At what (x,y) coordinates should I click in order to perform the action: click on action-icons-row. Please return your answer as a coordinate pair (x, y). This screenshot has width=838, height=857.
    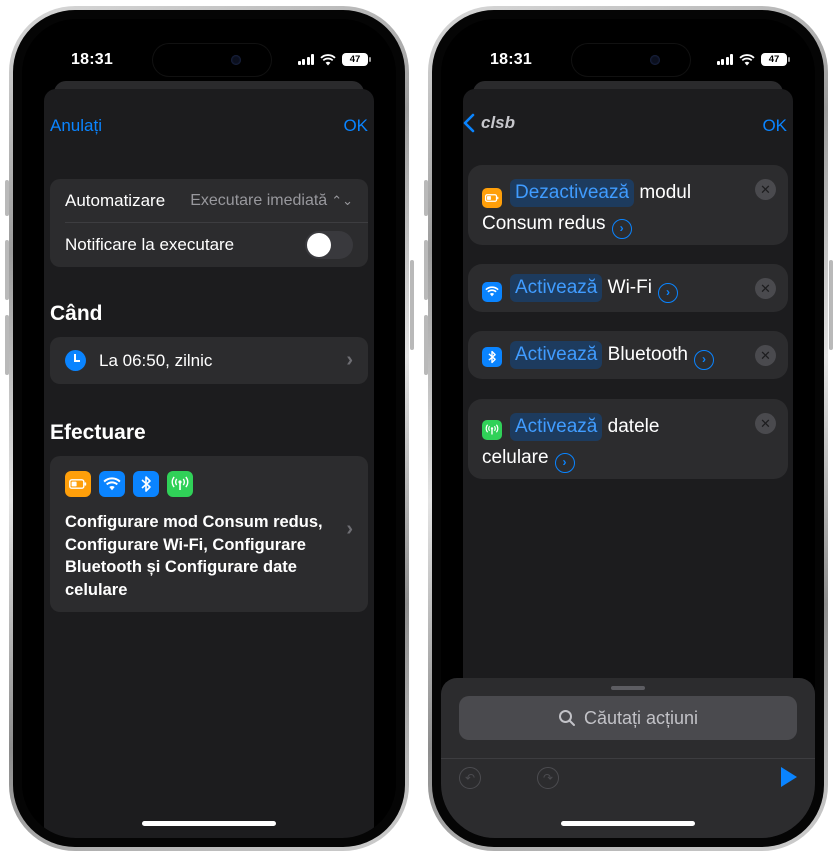
    Looking at the image, I should click on (129, 484).